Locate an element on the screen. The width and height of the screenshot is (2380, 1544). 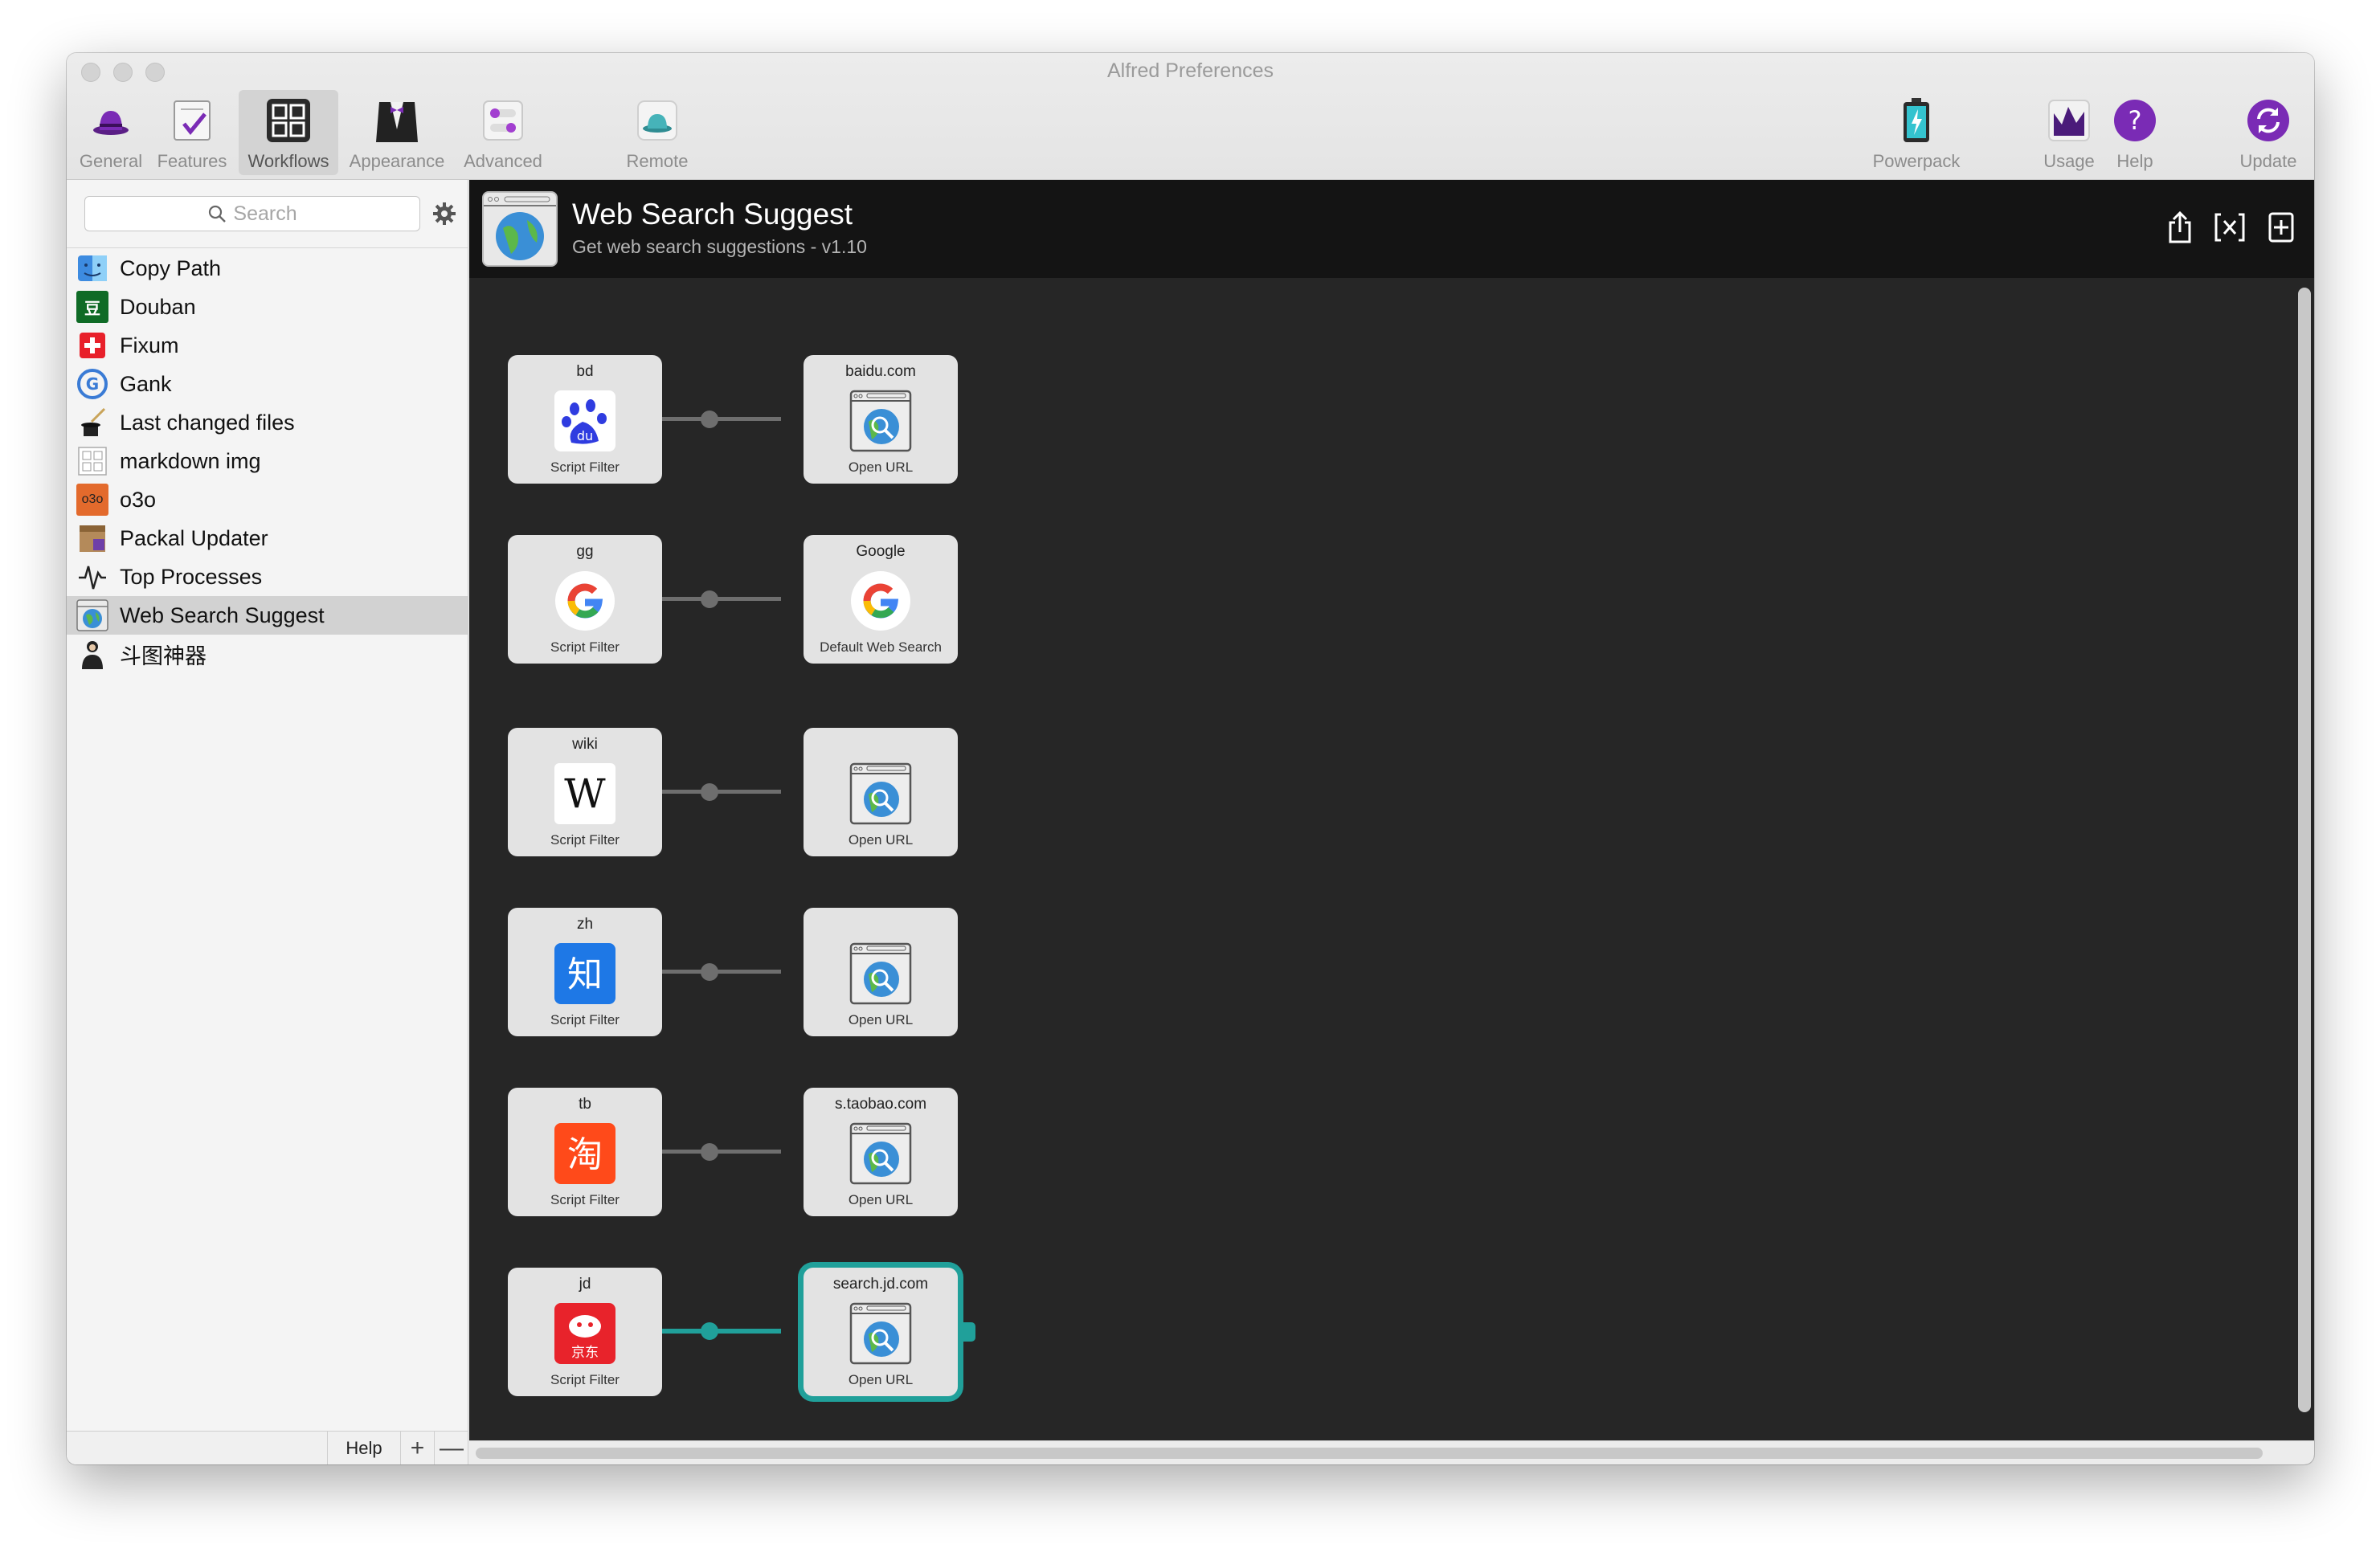
gear-icon is located at coordinates (444, 214).